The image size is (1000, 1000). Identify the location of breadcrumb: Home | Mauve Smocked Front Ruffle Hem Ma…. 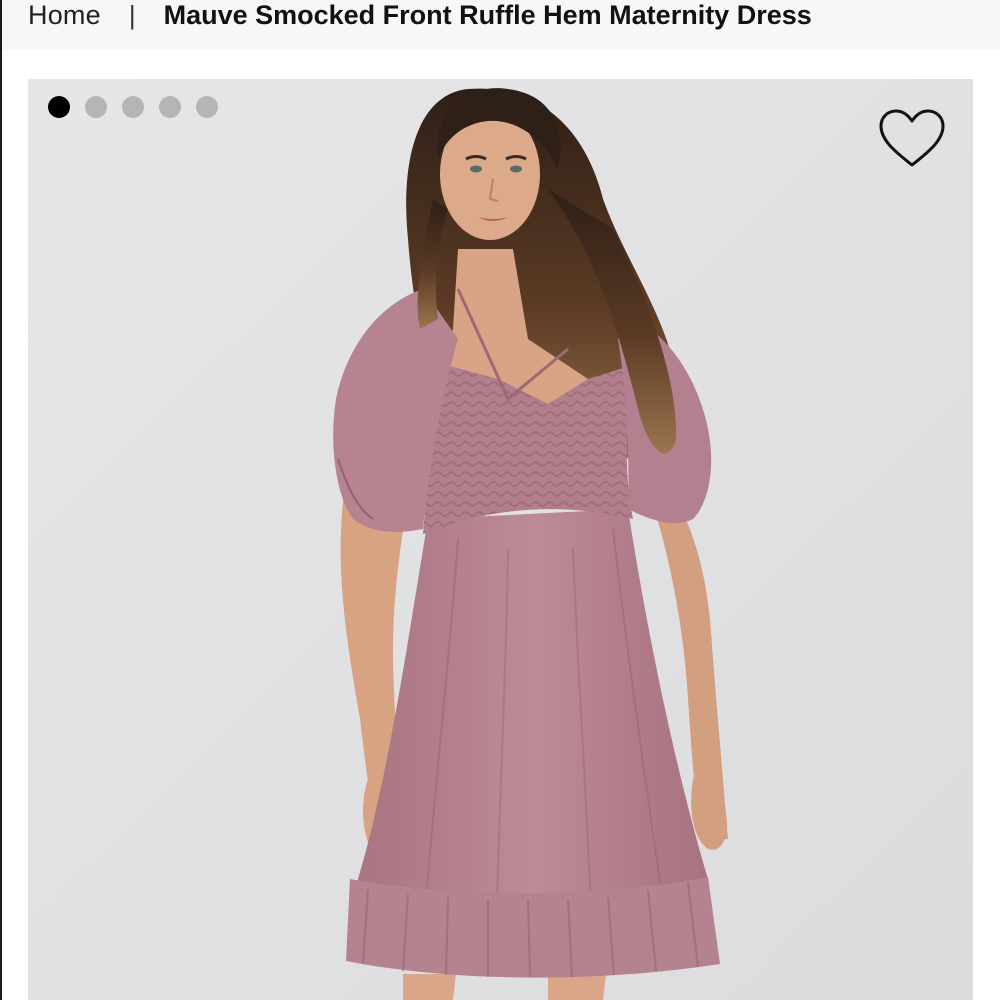
(501, 25).